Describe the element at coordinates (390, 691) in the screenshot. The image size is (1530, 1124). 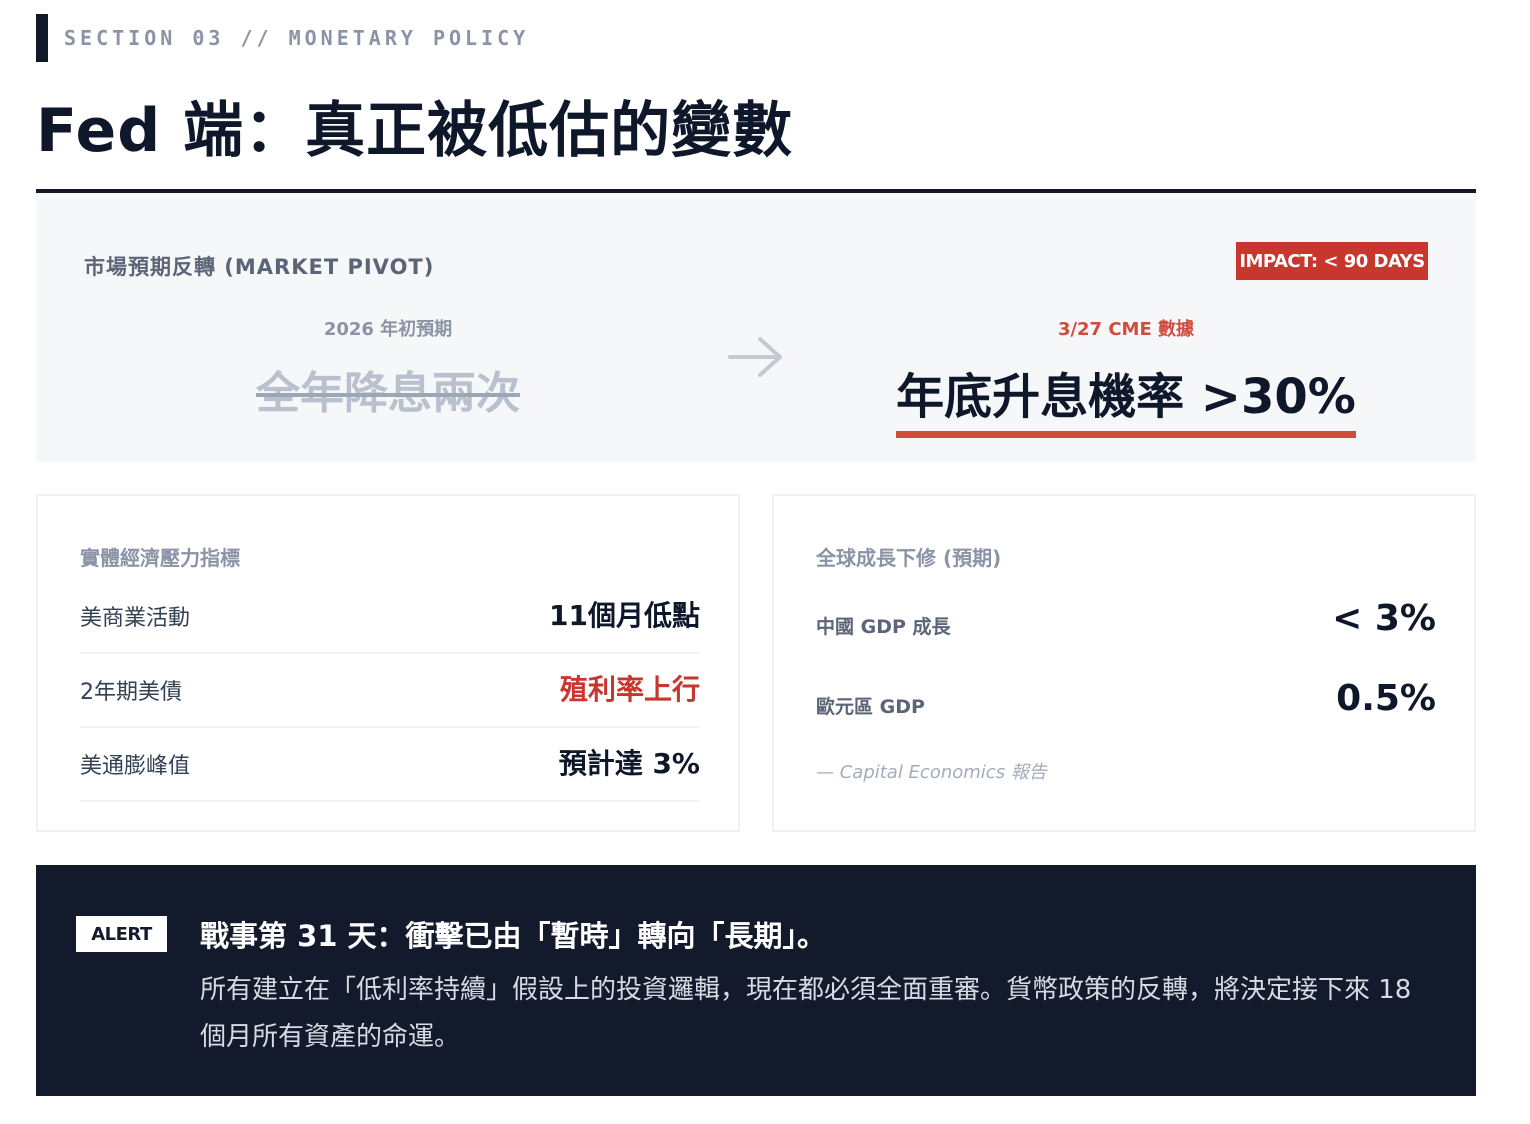
I see `metric-row: 2年期美債 殖利率上行` at that location.